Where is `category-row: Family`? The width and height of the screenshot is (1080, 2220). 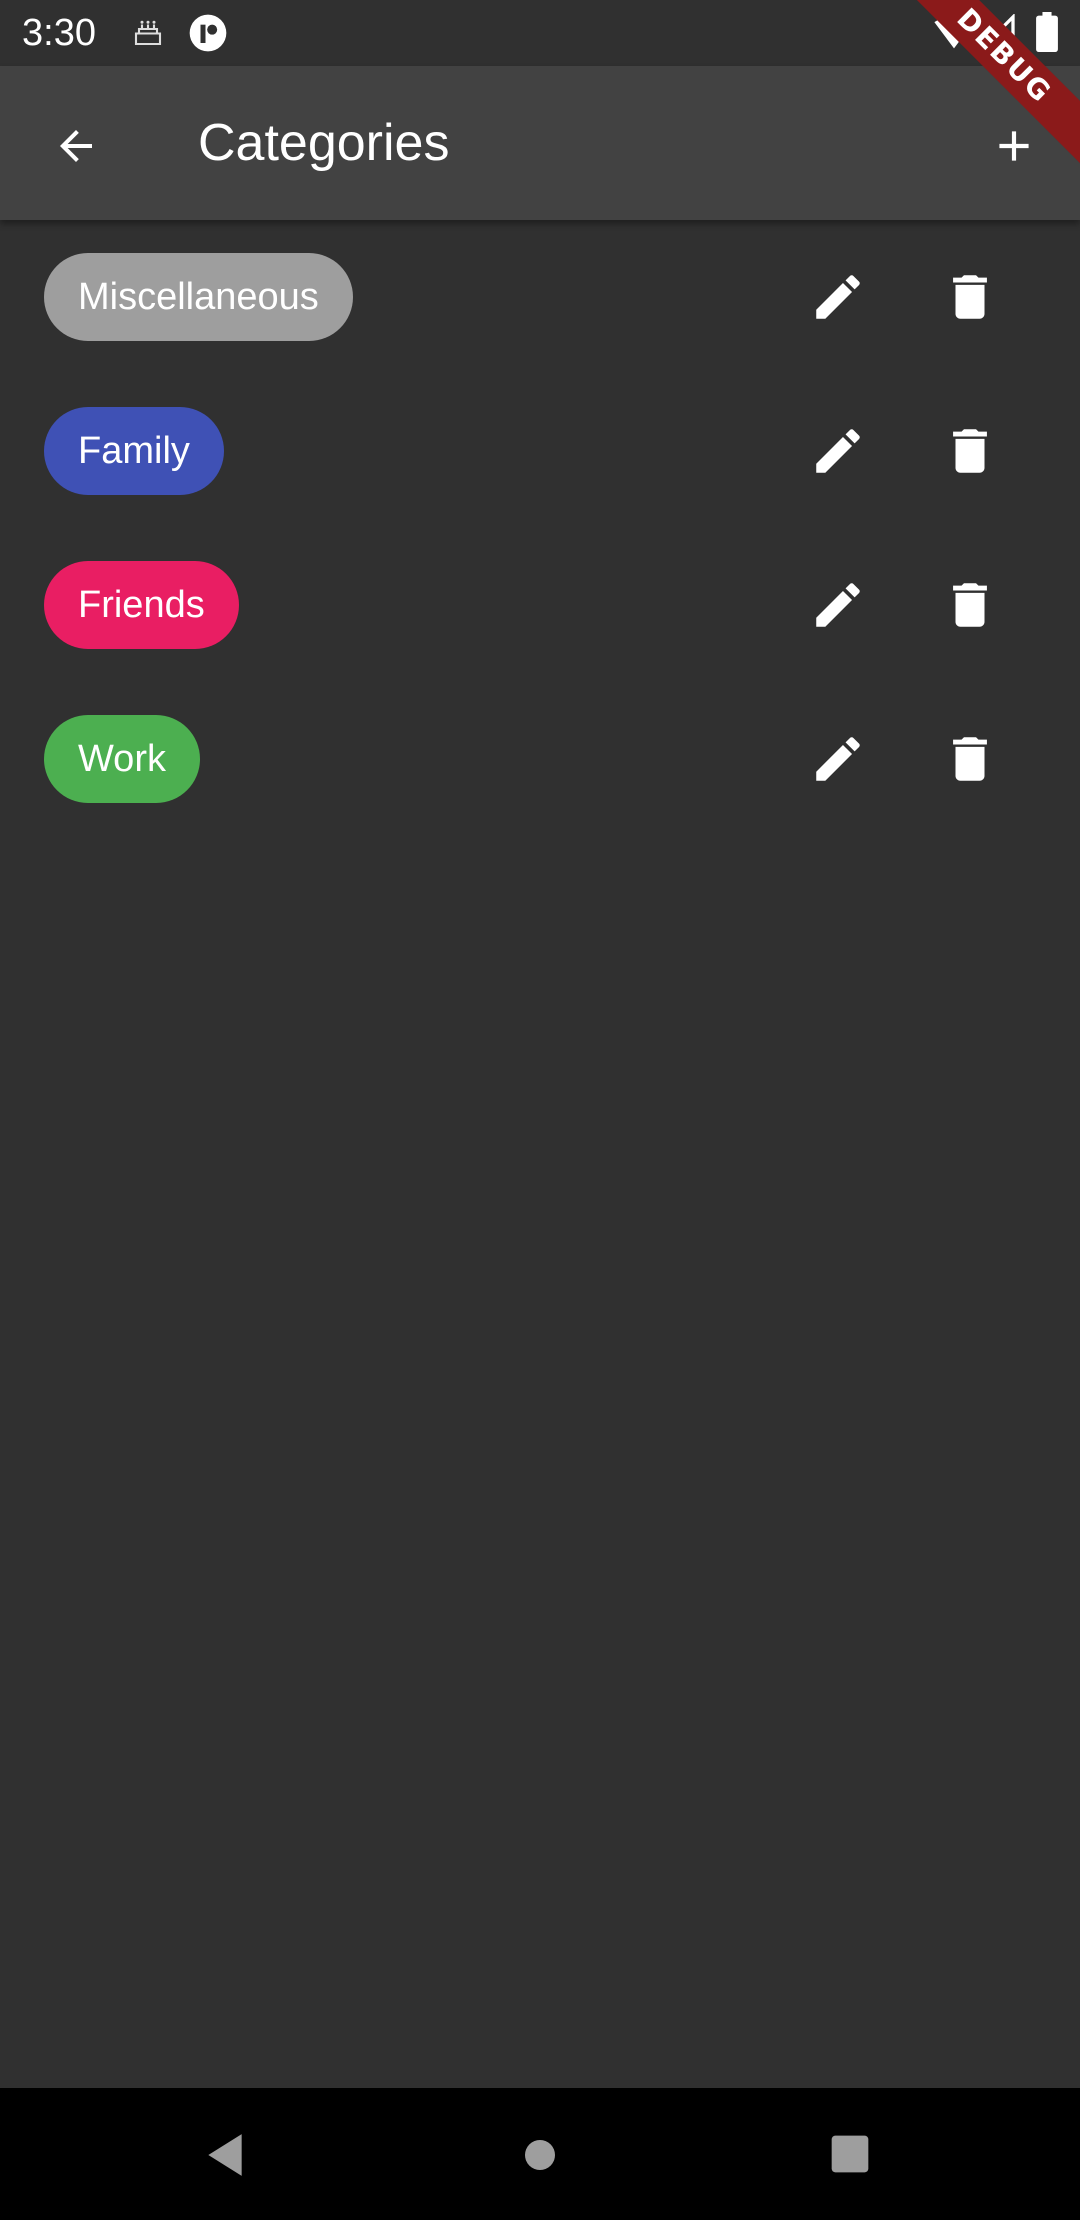 category-row: Family is located at coordinates (540, 451).